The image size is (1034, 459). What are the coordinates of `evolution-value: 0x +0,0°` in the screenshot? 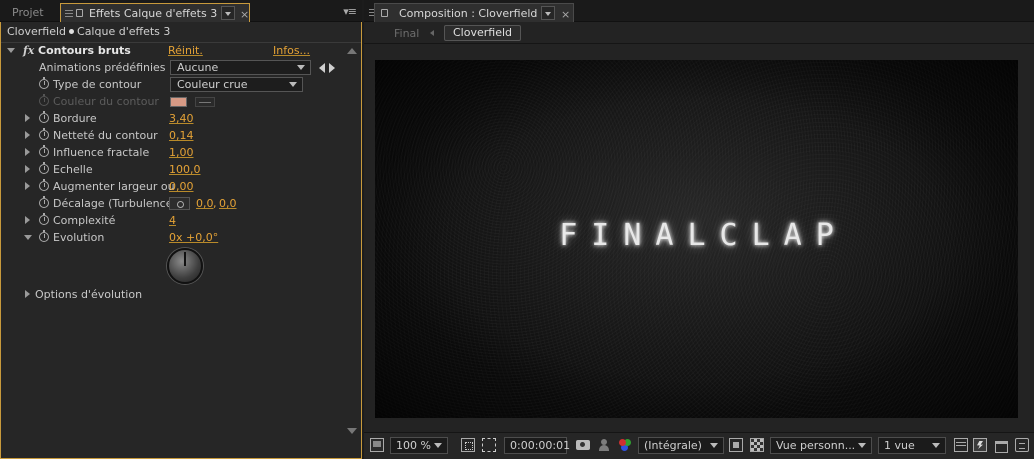 It's located at (193, 237).